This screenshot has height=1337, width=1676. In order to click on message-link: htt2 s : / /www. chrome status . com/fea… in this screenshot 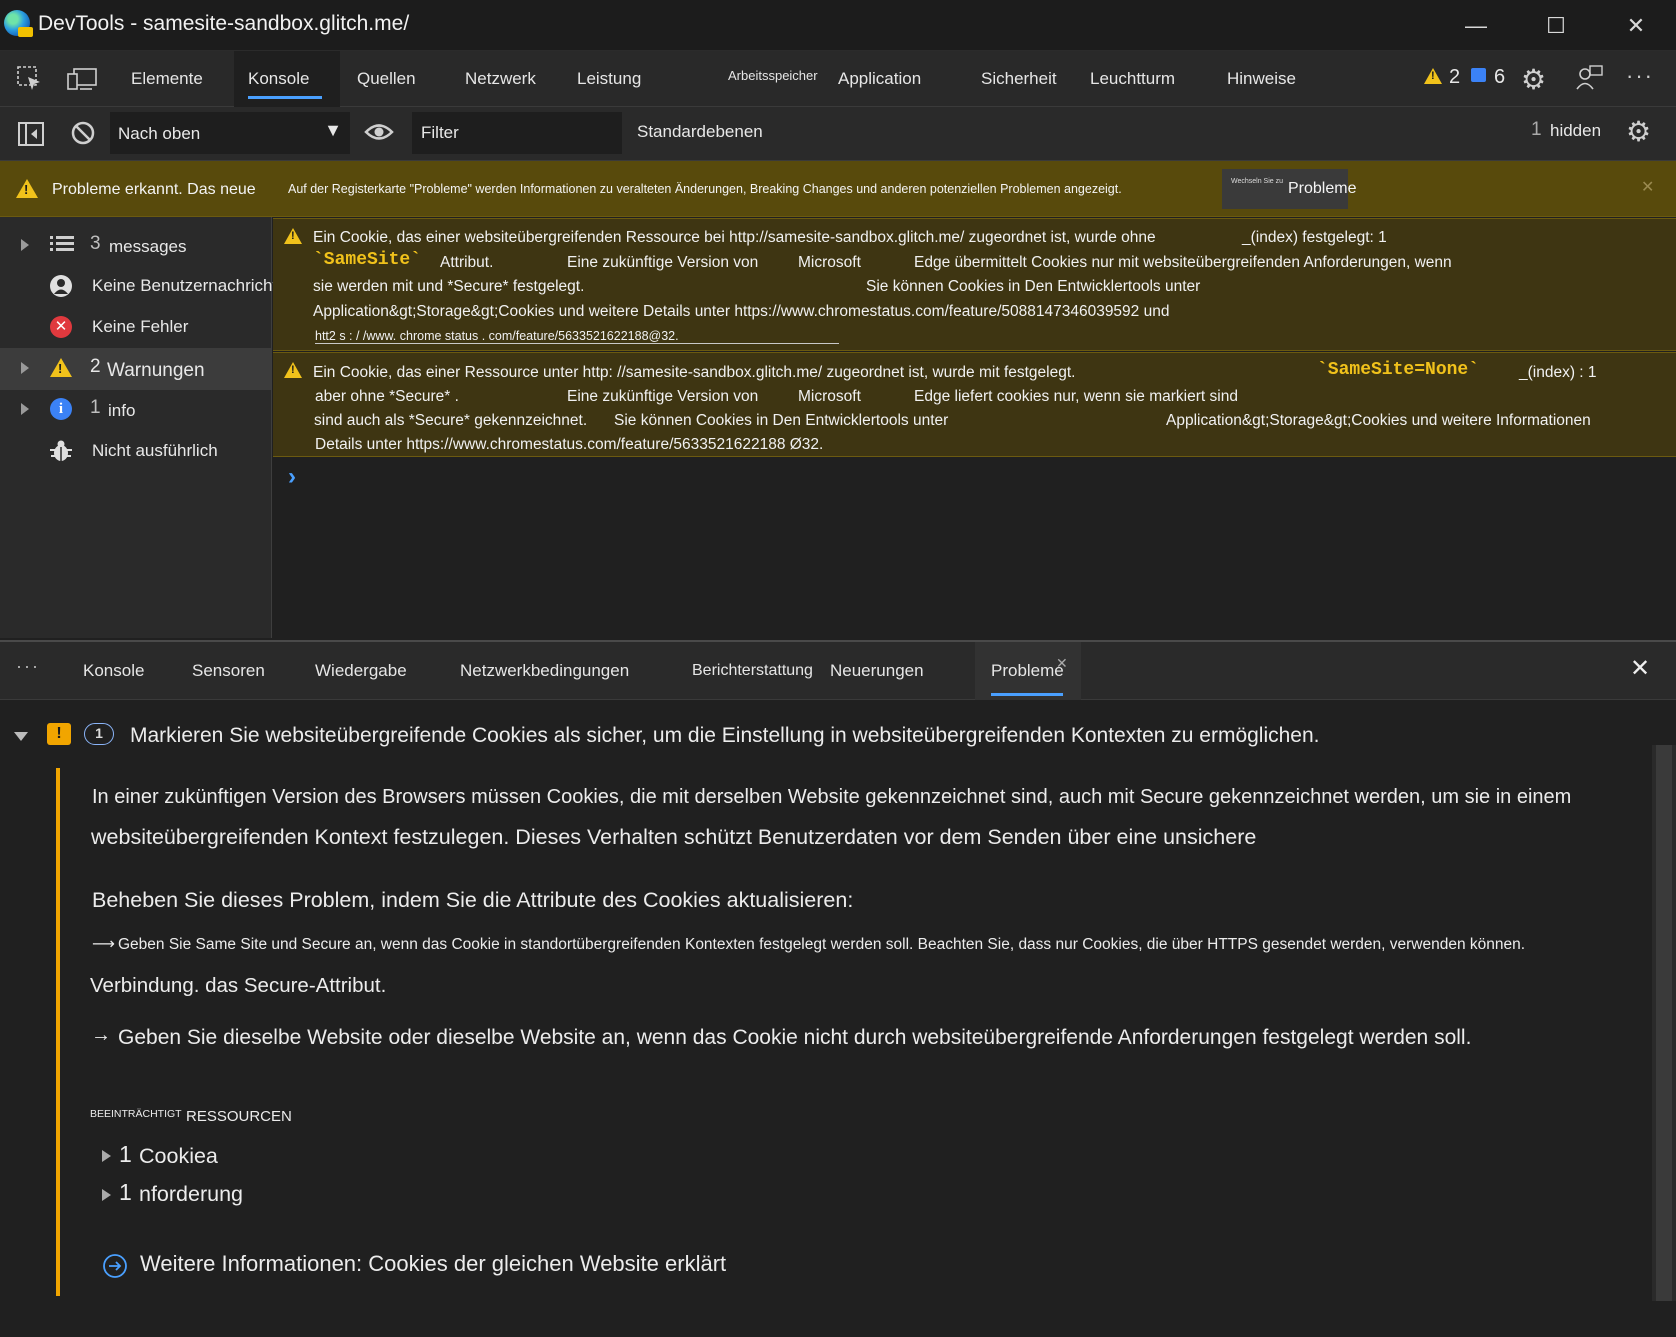, I will do `click(577, 336)`.